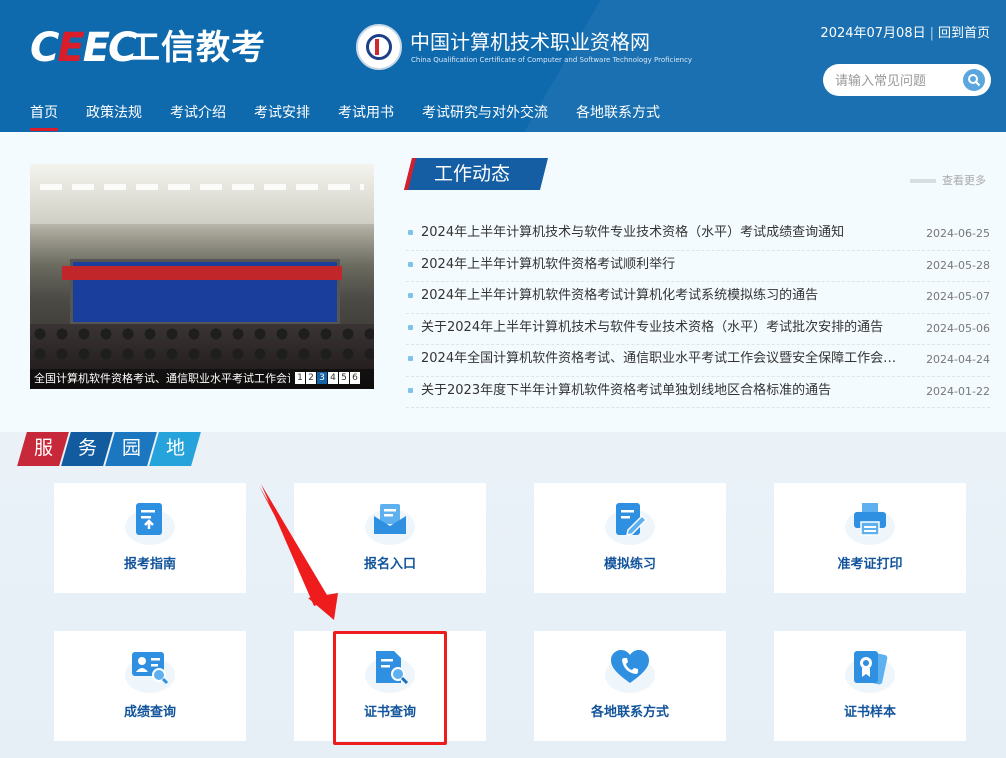 The height and width of the screenshot is (758, 1006). I want to click on nav-item-home: 首页, so click(44, 118).